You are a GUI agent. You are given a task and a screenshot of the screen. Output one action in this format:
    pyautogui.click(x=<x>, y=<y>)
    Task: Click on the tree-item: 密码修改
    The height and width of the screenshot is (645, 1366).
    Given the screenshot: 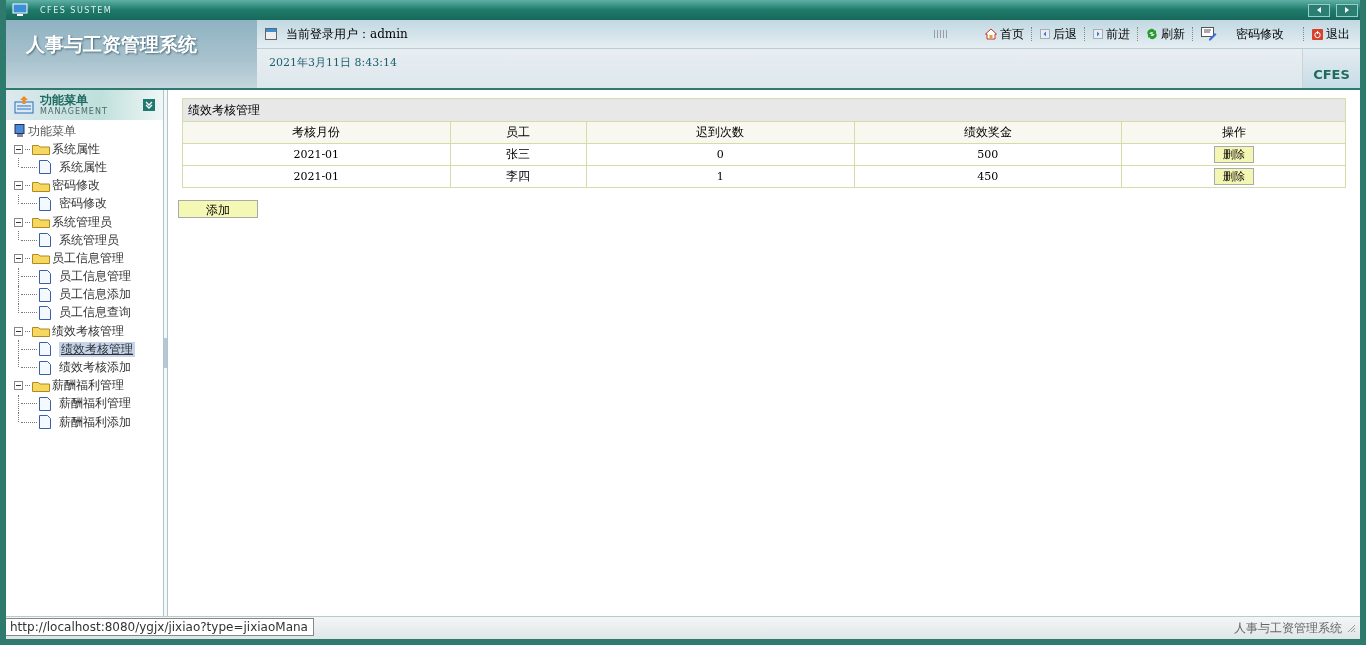 What is the action you would take?
    pyautogui.click(x=83, y=204)
    